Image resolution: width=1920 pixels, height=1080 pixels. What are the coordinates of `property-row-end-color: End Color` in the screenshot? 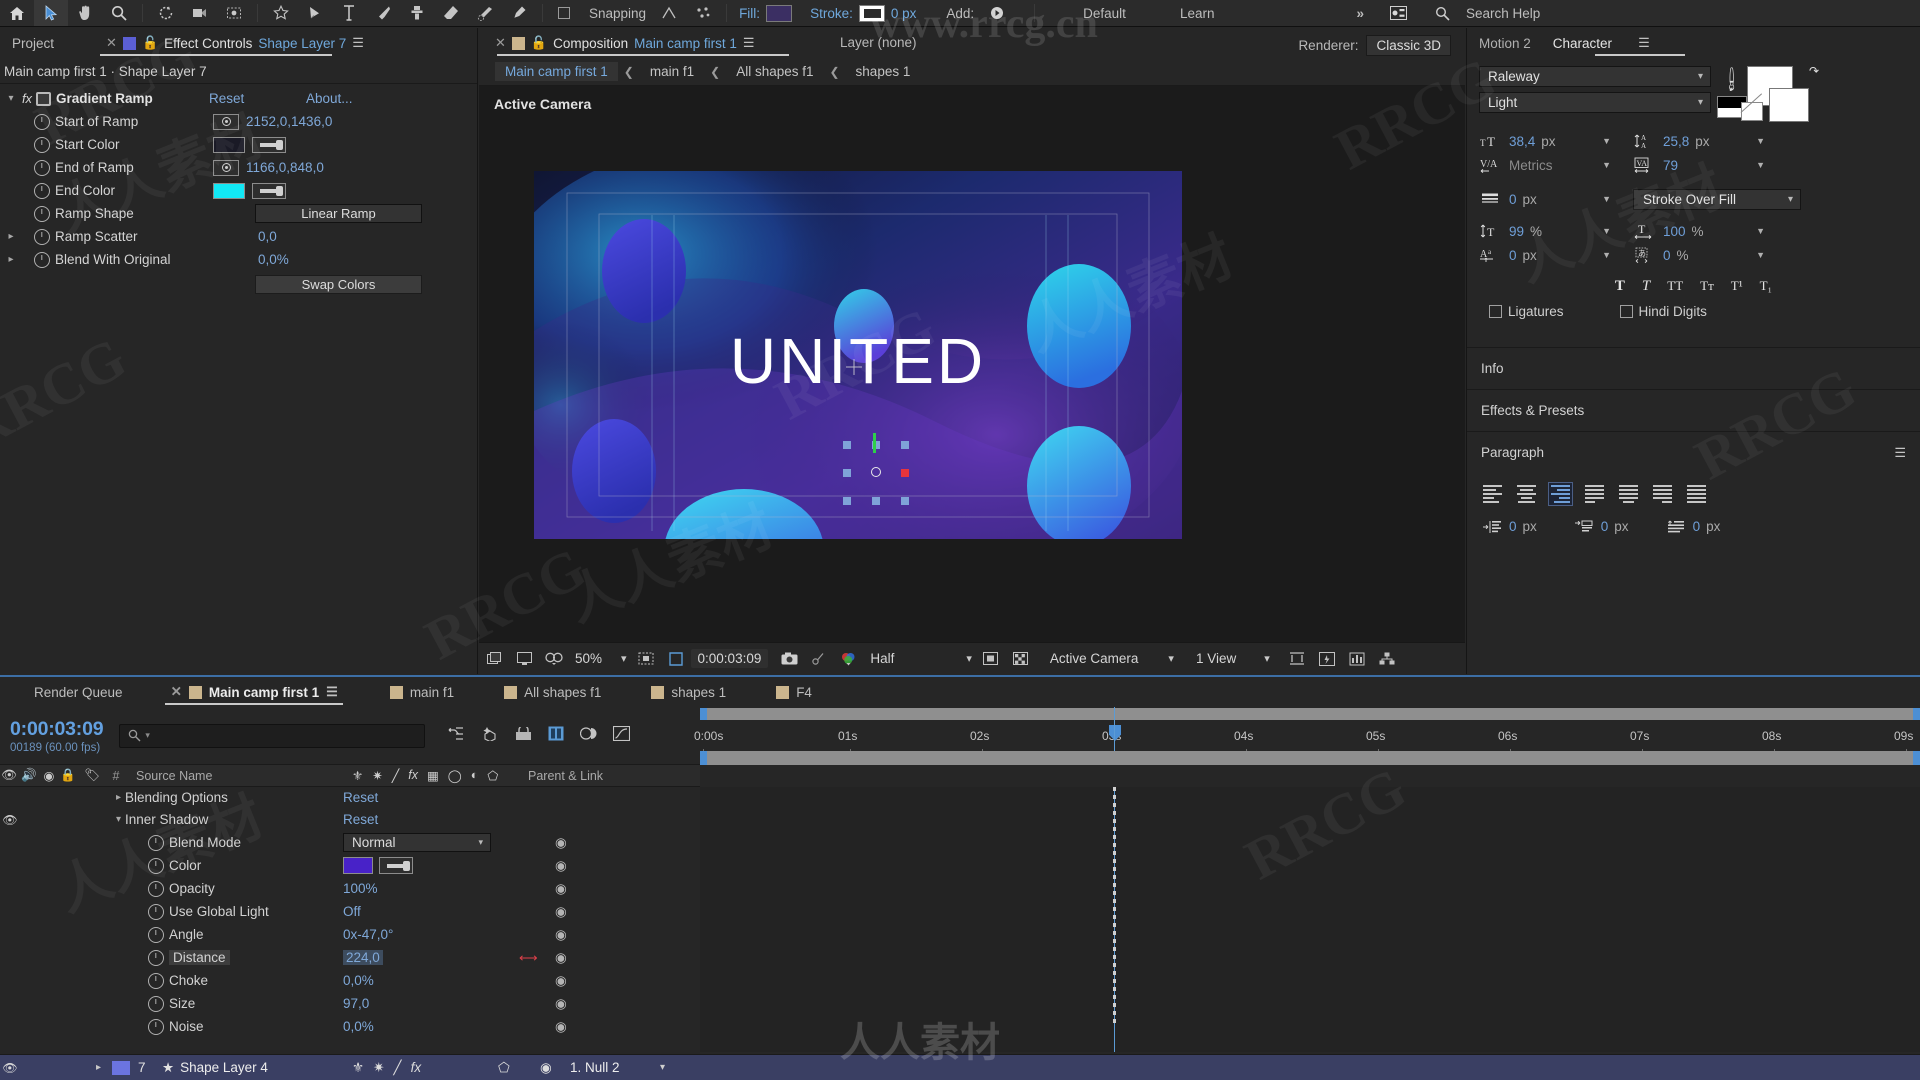 It's located at (238, 190).